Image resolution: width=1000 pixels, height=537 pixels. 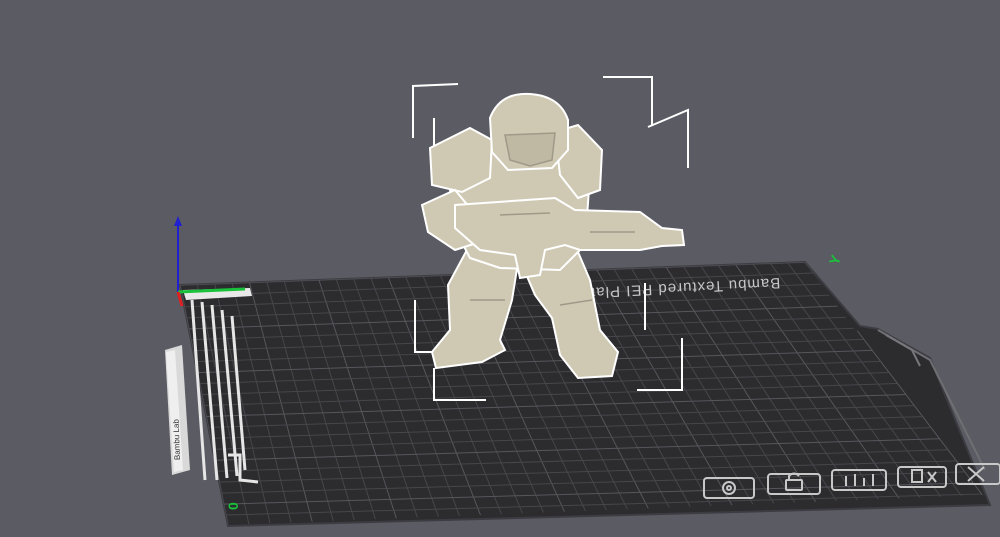 I want to click on svg-text: Bambu Lab, so click(x=177, y=439).